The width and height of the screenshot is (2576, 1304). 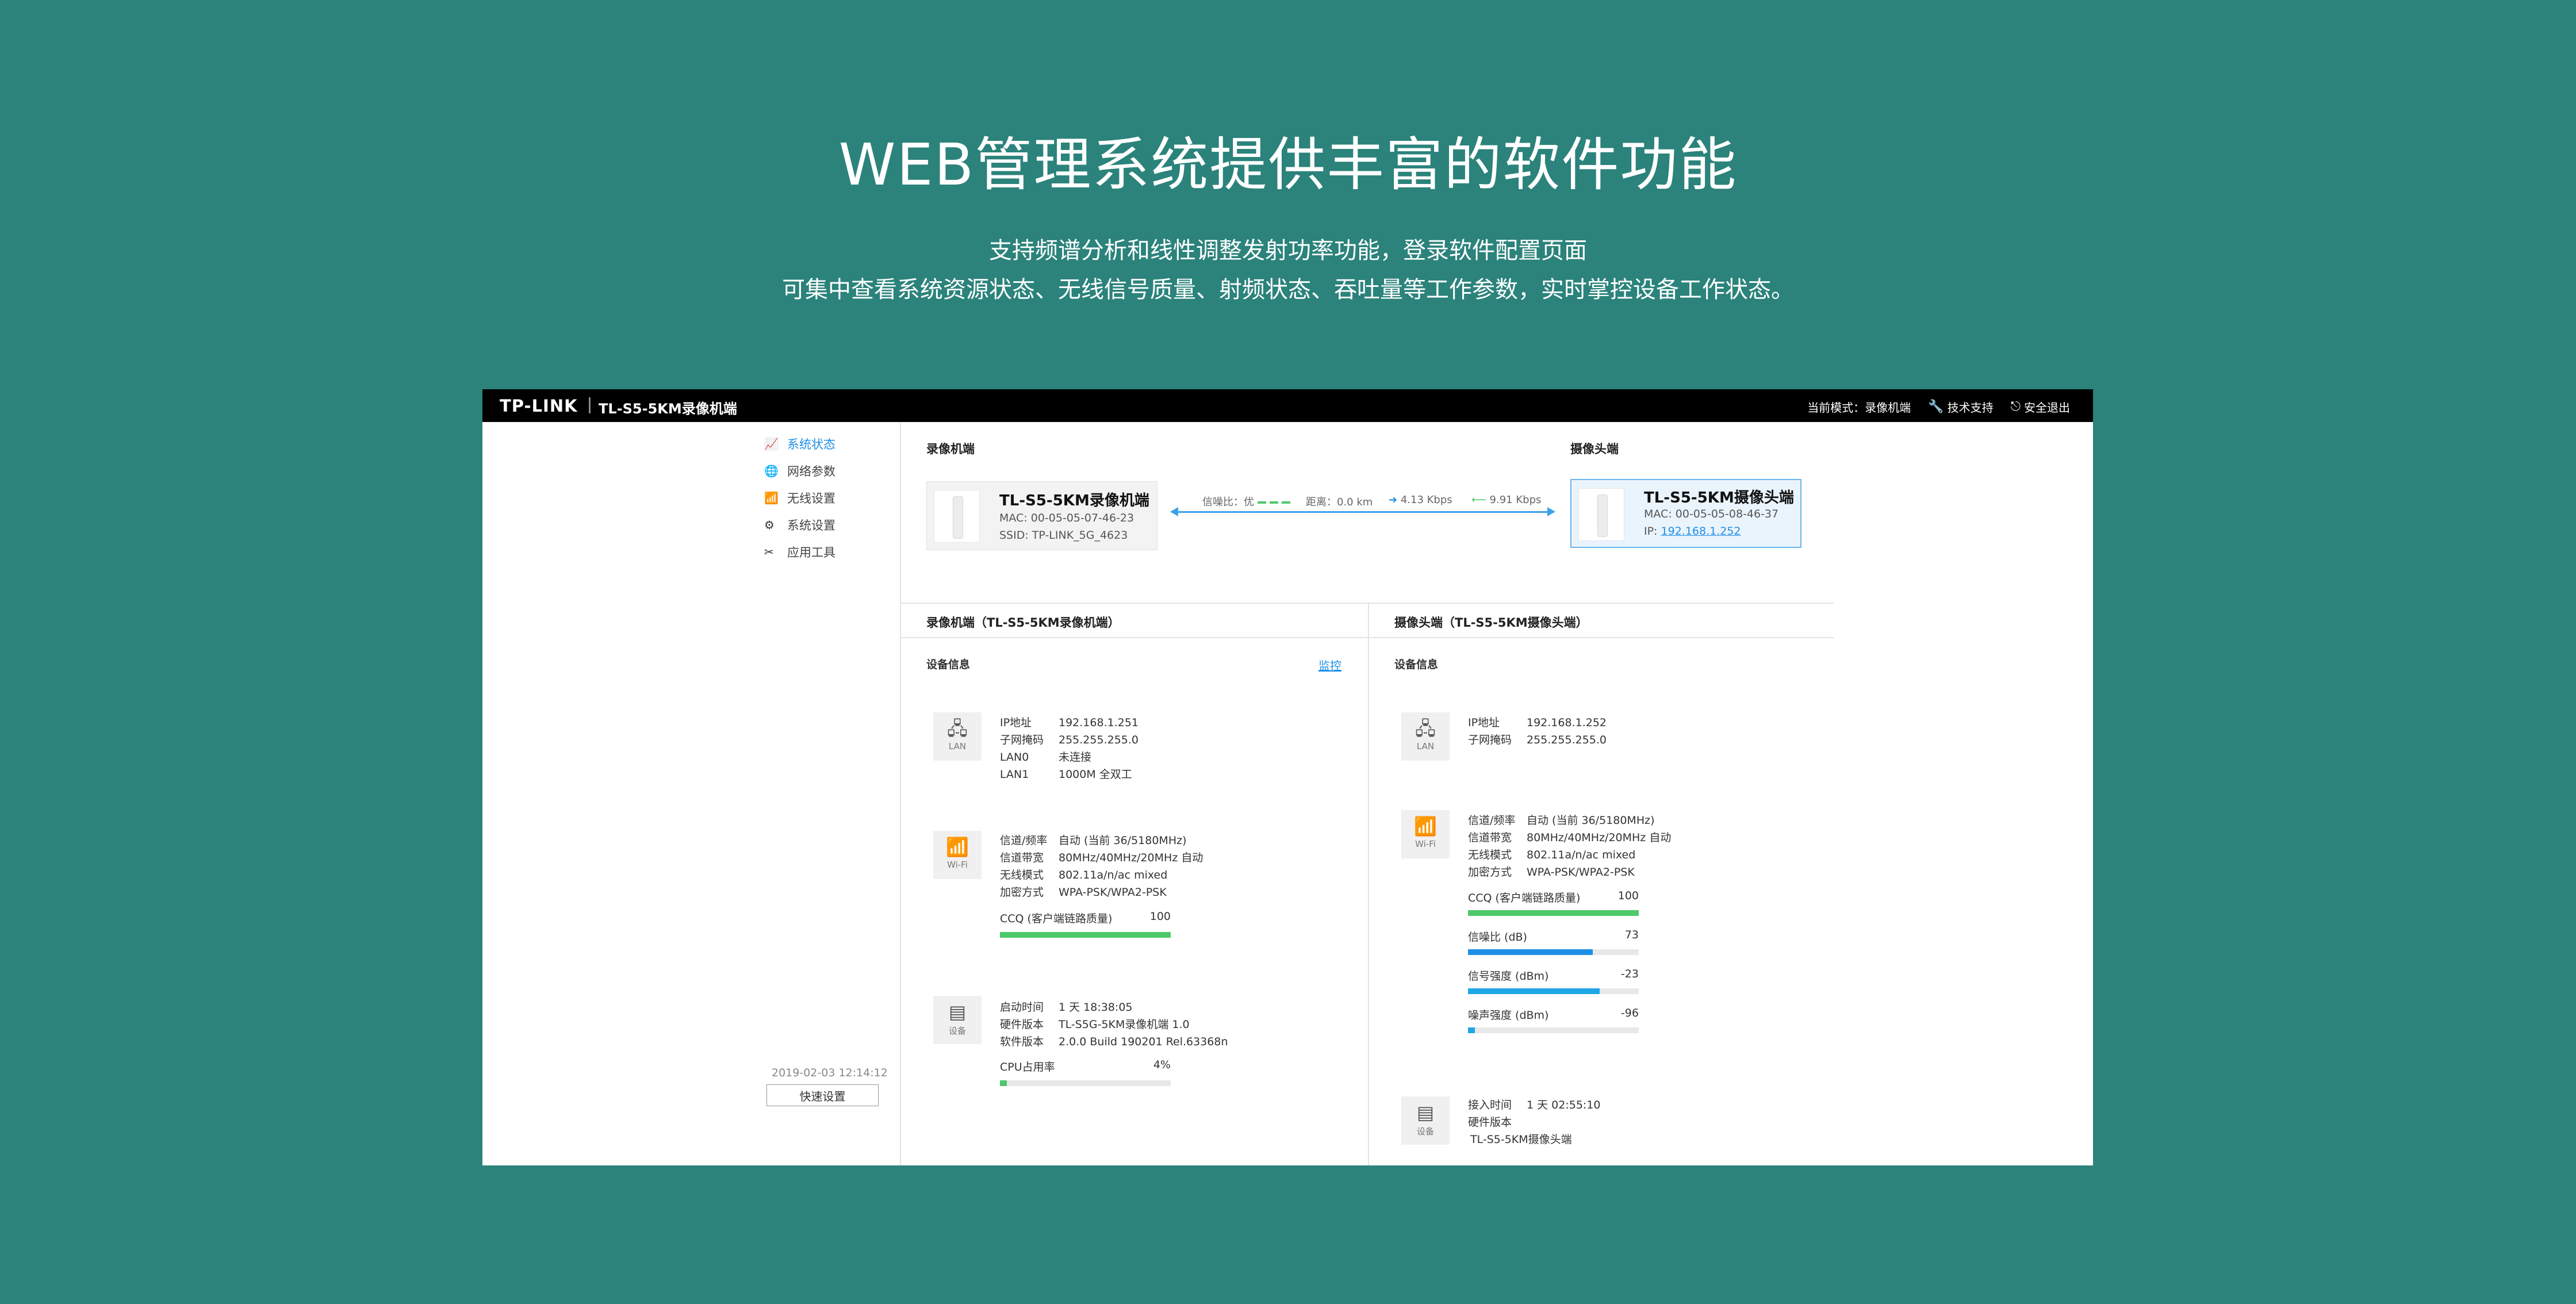 I want to click on camera-ip-link: 192.168.1.252, so click(x=1701, y=531).